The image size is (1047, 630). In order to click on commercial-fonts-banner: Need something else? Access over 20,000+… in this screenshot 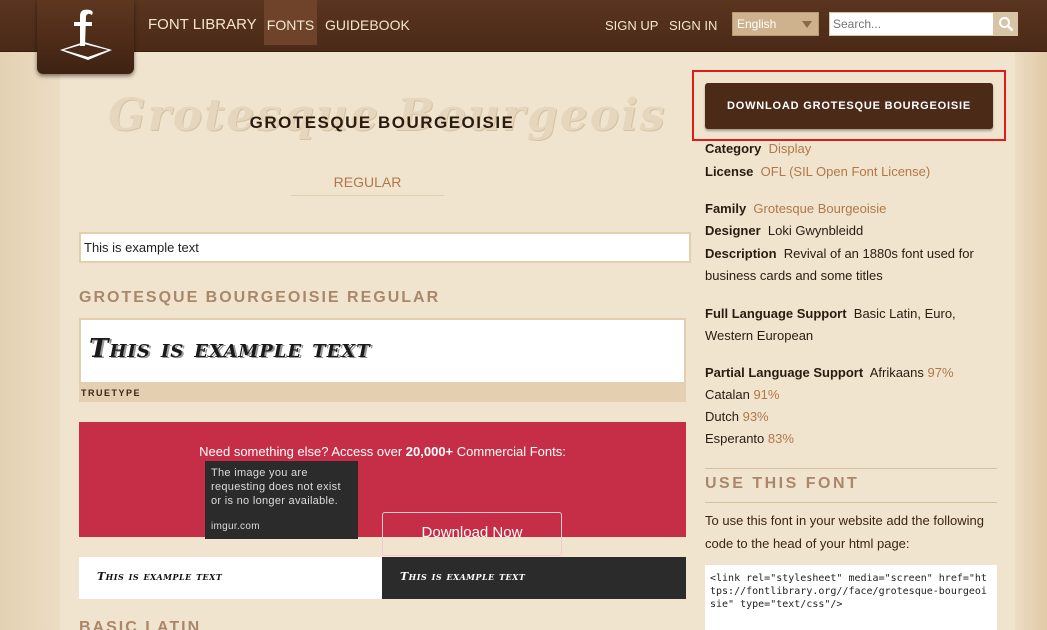, I will do `click(382, 489)`.